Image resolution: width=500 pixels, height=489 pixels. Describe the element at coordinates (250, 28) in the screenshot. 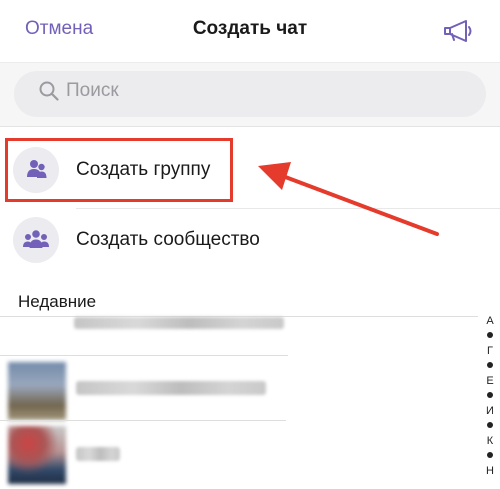

I see `page-title: Создать чат` at that location.